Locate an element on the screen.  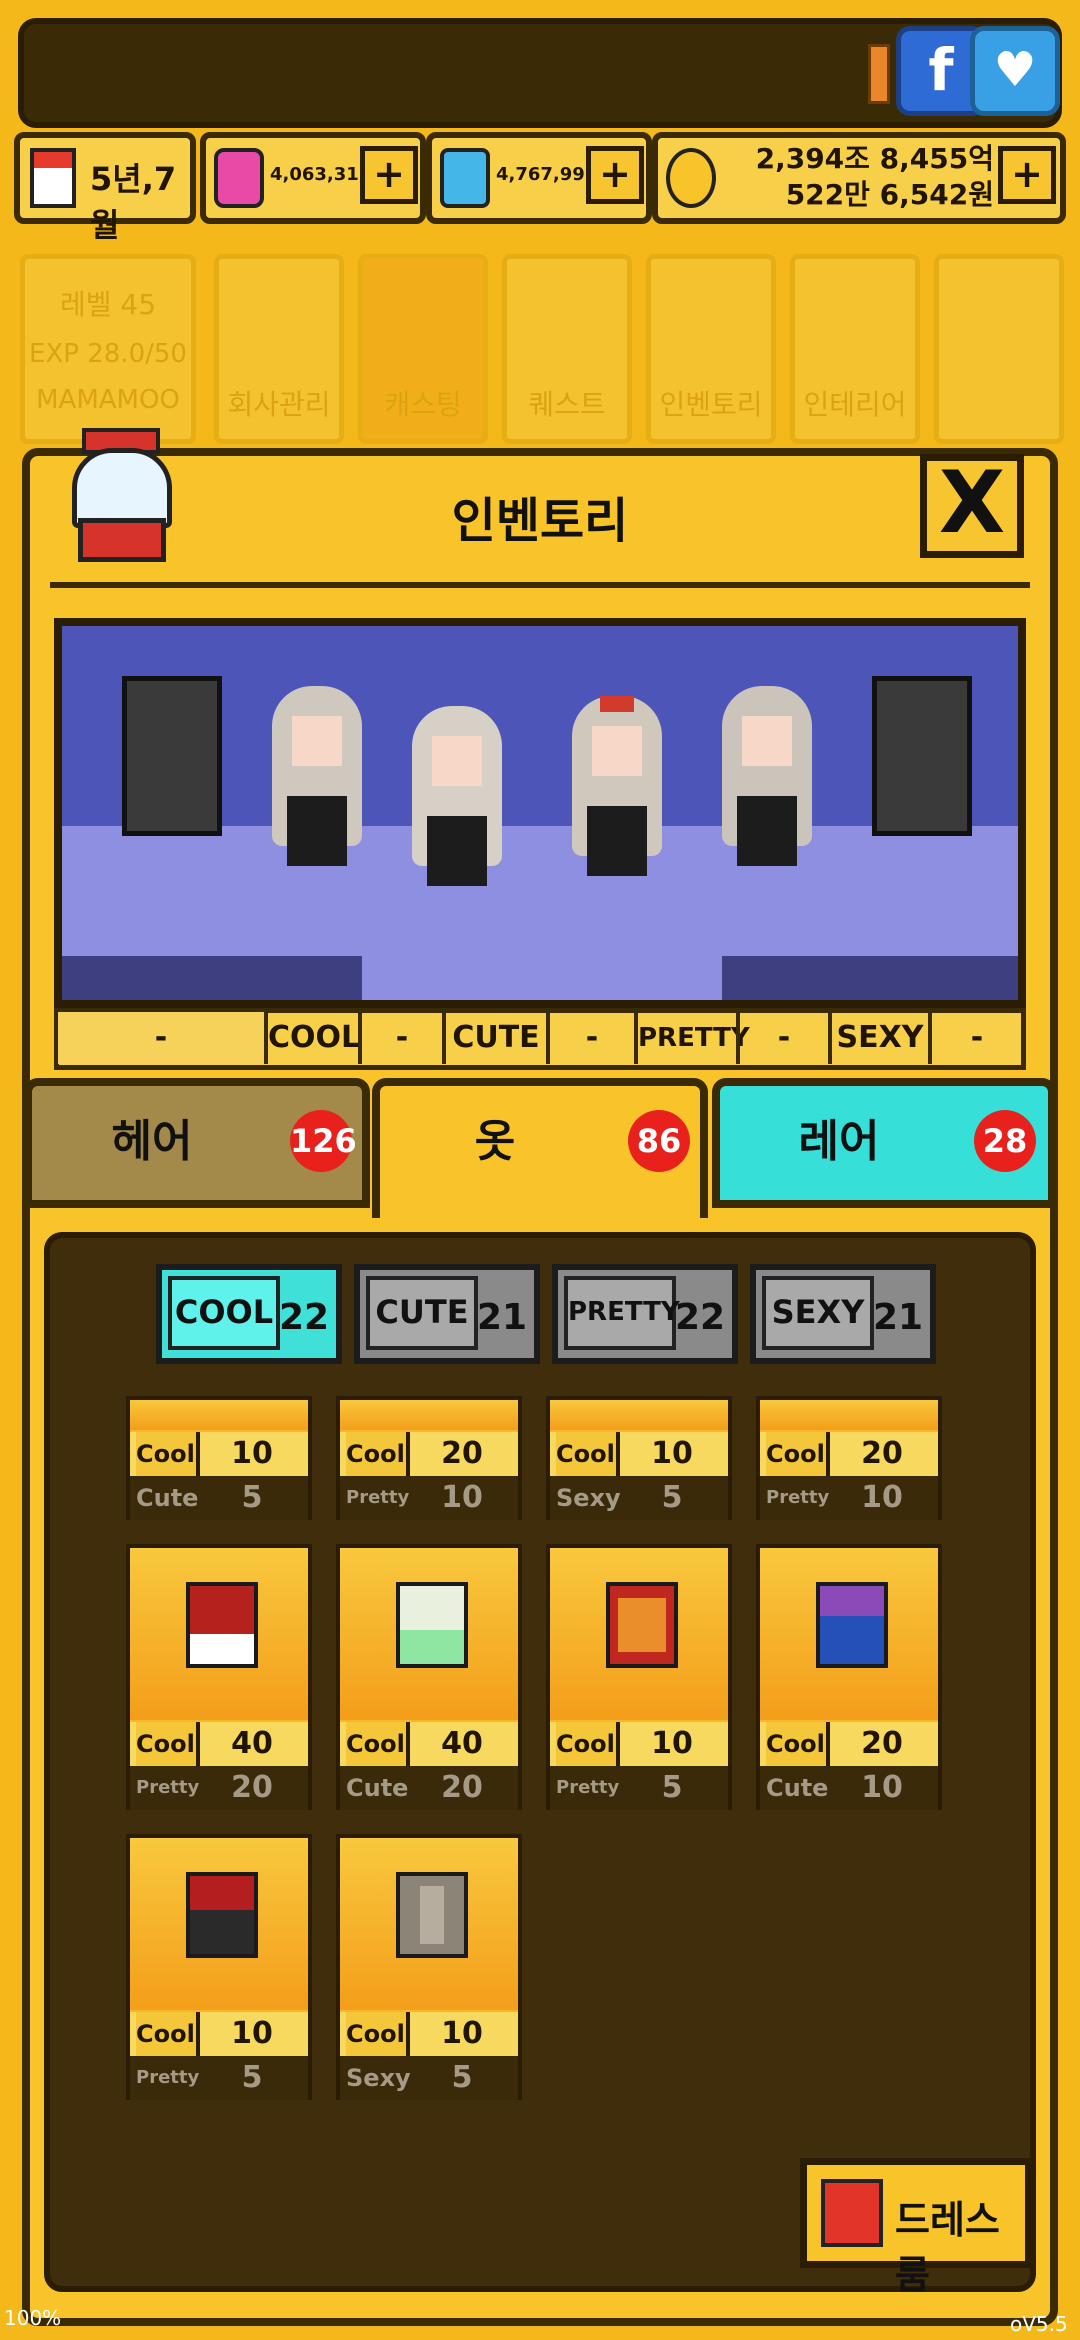
menu-casting: 캐스팅 is located at coordinates (423, 349).